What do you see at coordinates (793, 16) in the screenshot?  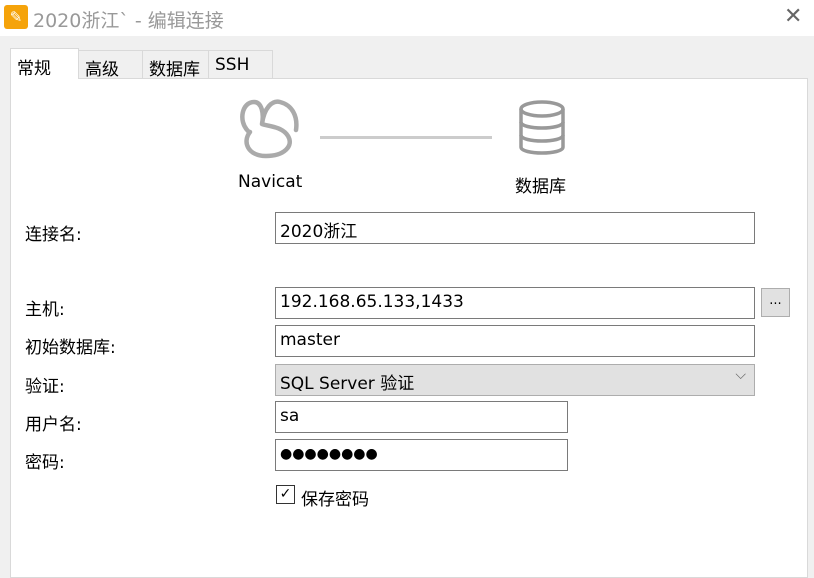 I see `close-icon: ✕` at bounding box center [793, 16].